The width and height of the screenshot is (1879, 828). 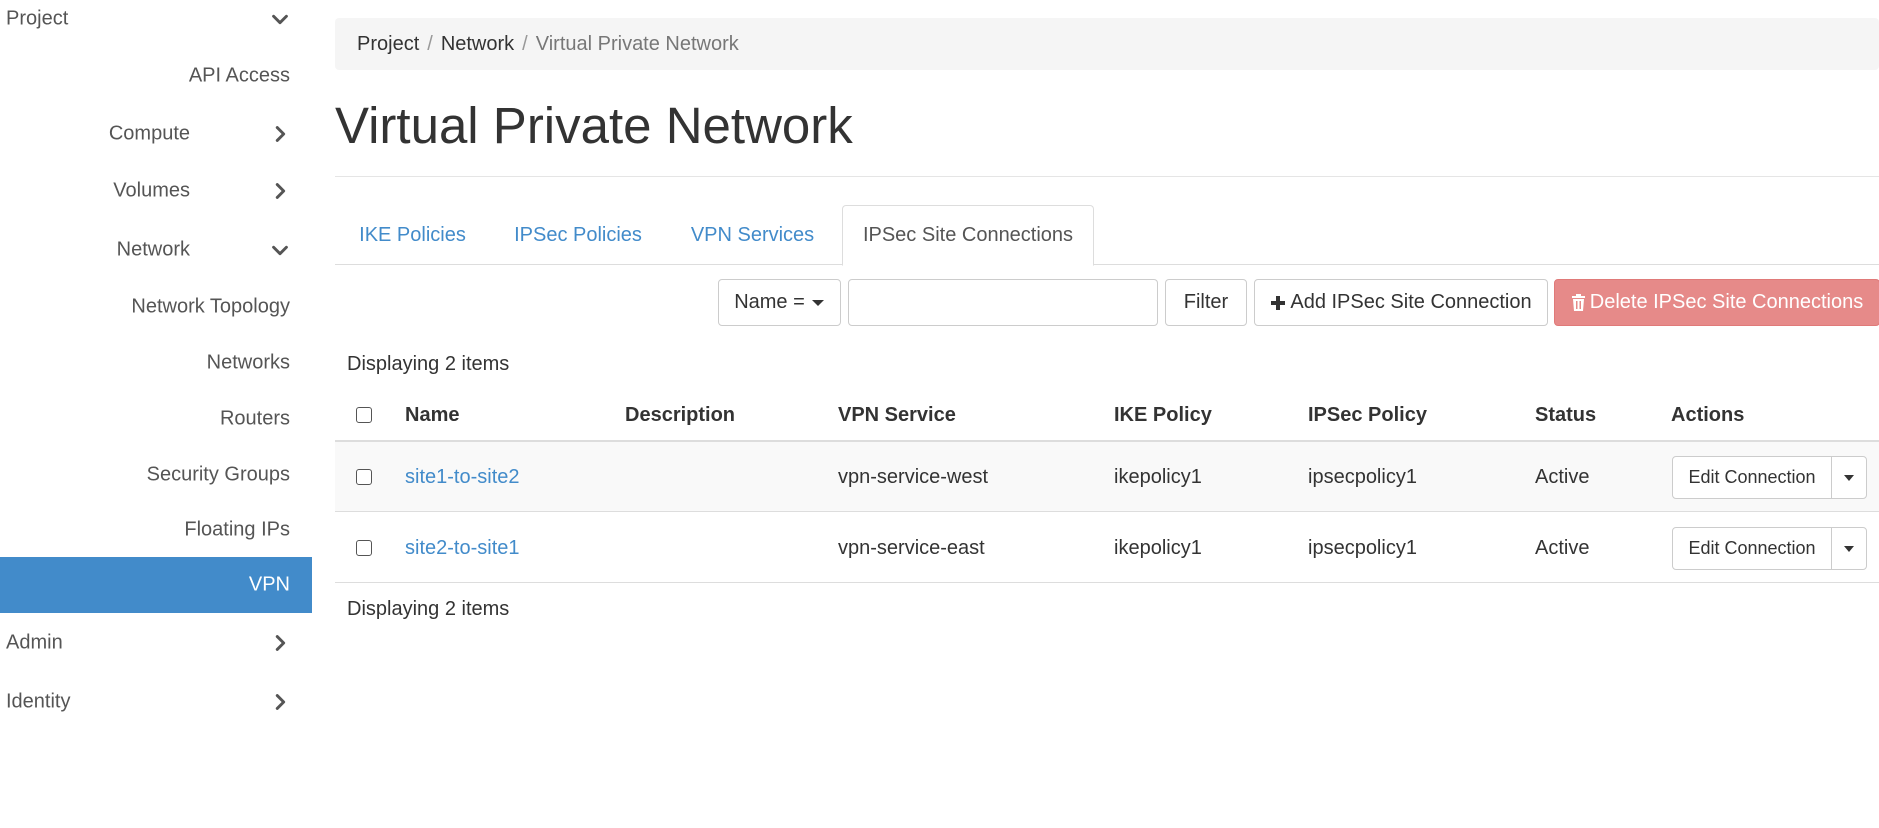 I want to click on item-count-bottom: Displaying 2 items, so click(x=428, y=609).